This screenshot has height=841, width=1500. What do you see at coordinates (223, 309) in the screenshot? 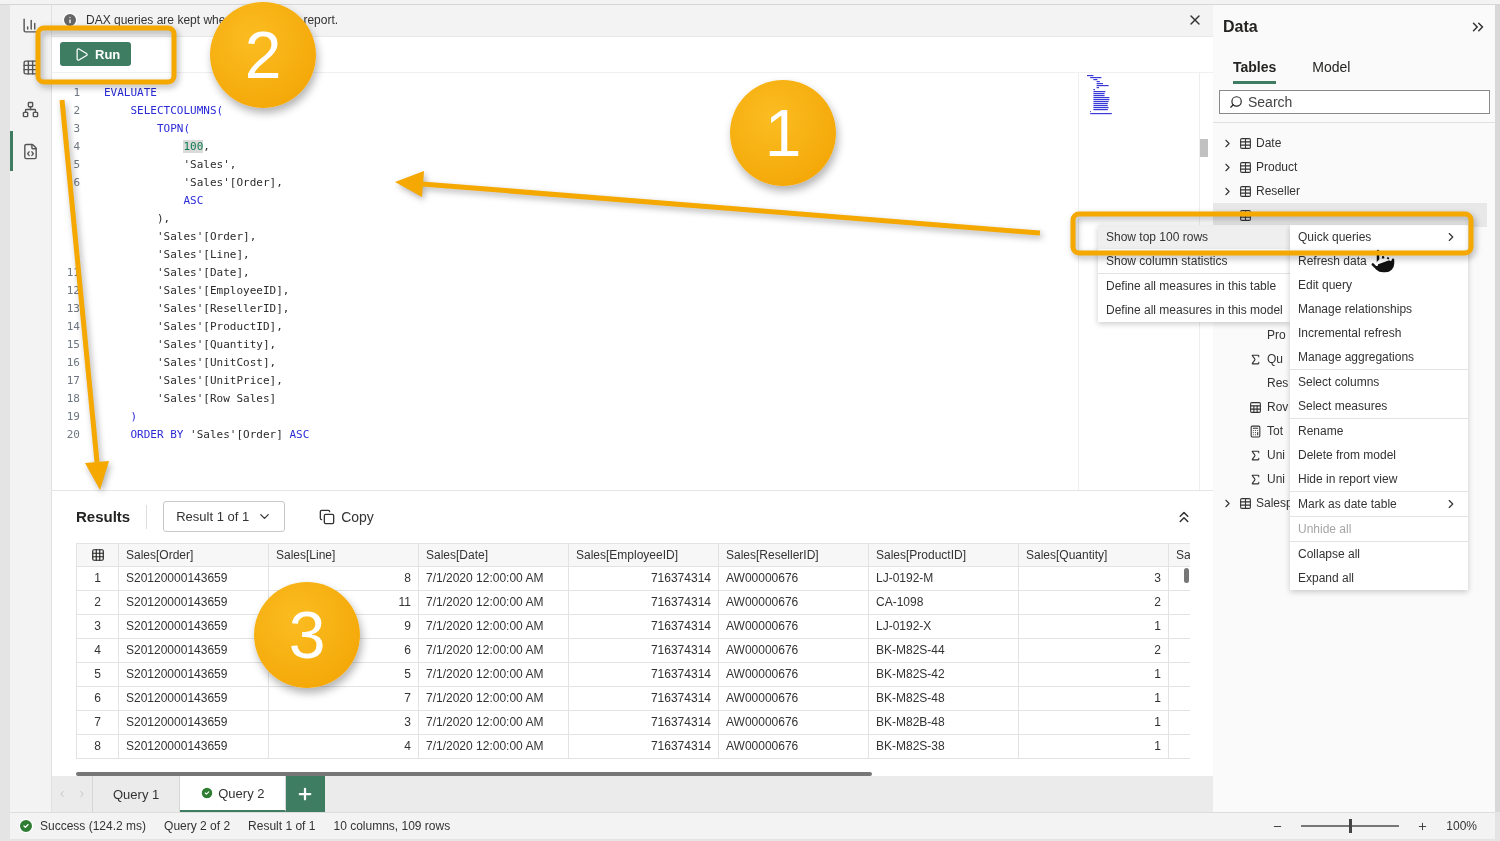
I see `code-line: 'Sales'[ResellerID],` at bounding box center [223, 309].